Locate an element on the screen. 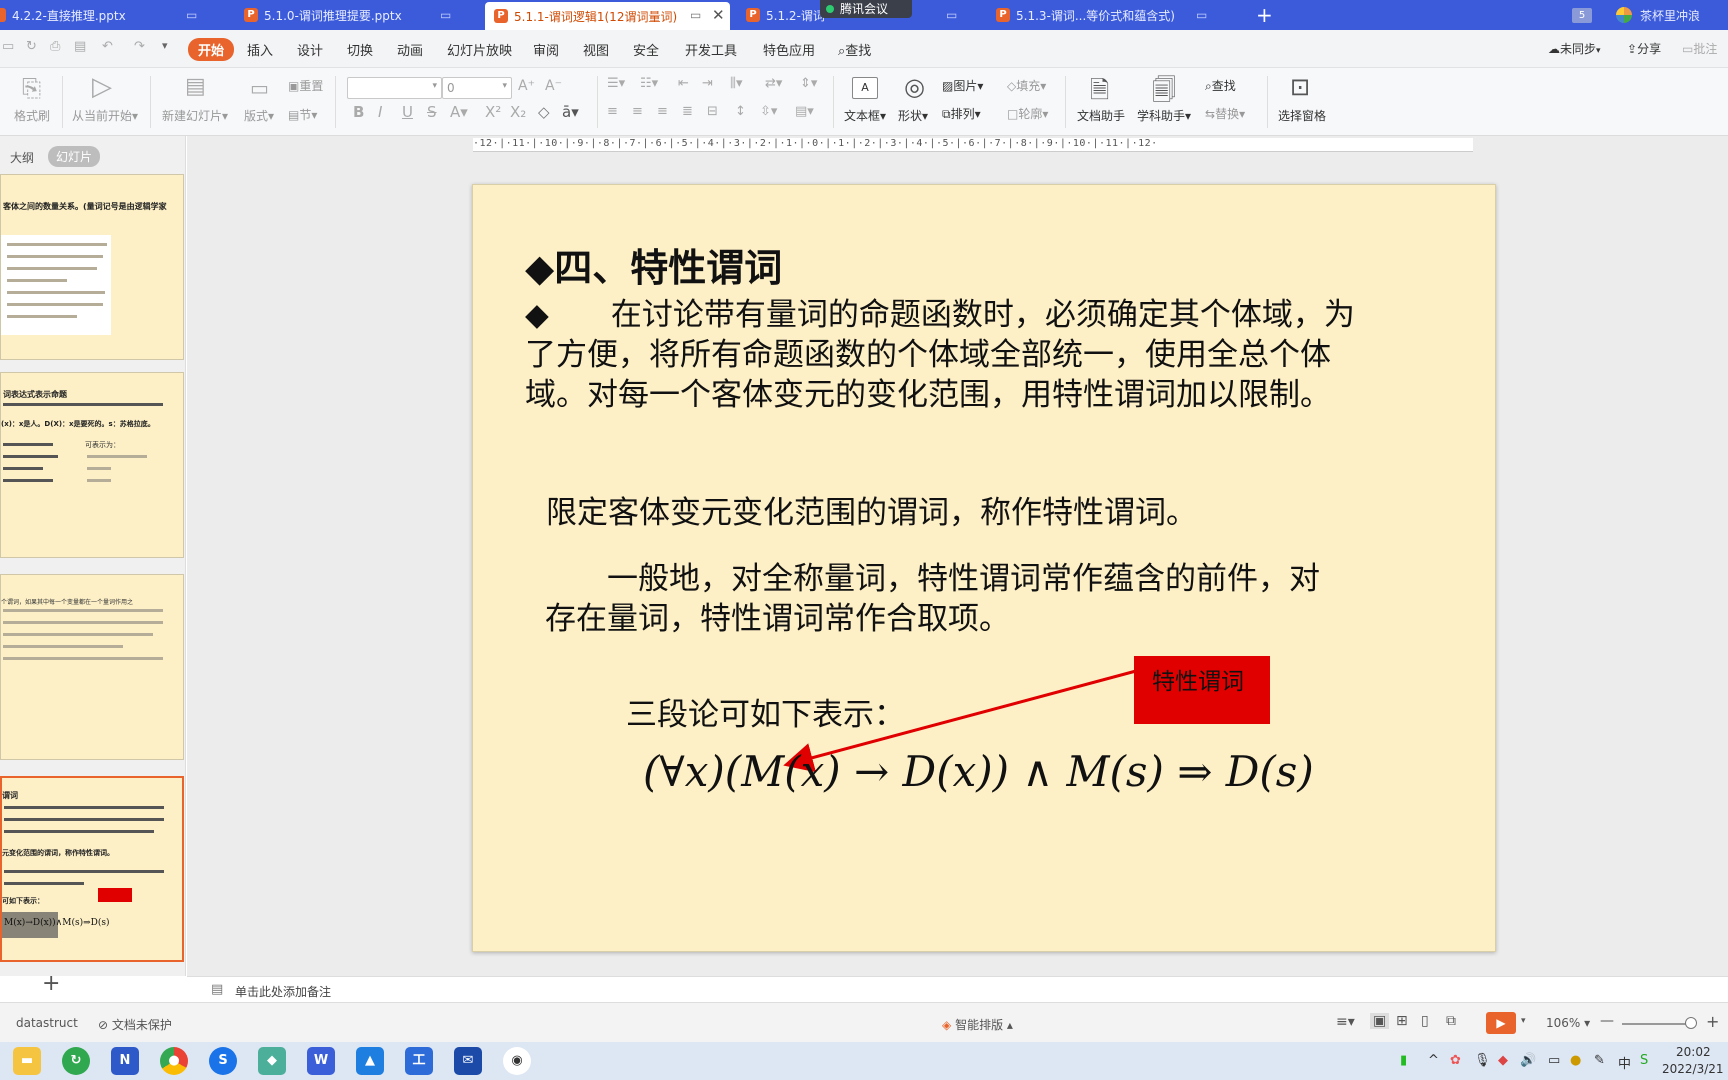 The height and width of the screenshot is (1080, 1728). outline-button: □轮廓▾ is located at coordinates (1027, 113).